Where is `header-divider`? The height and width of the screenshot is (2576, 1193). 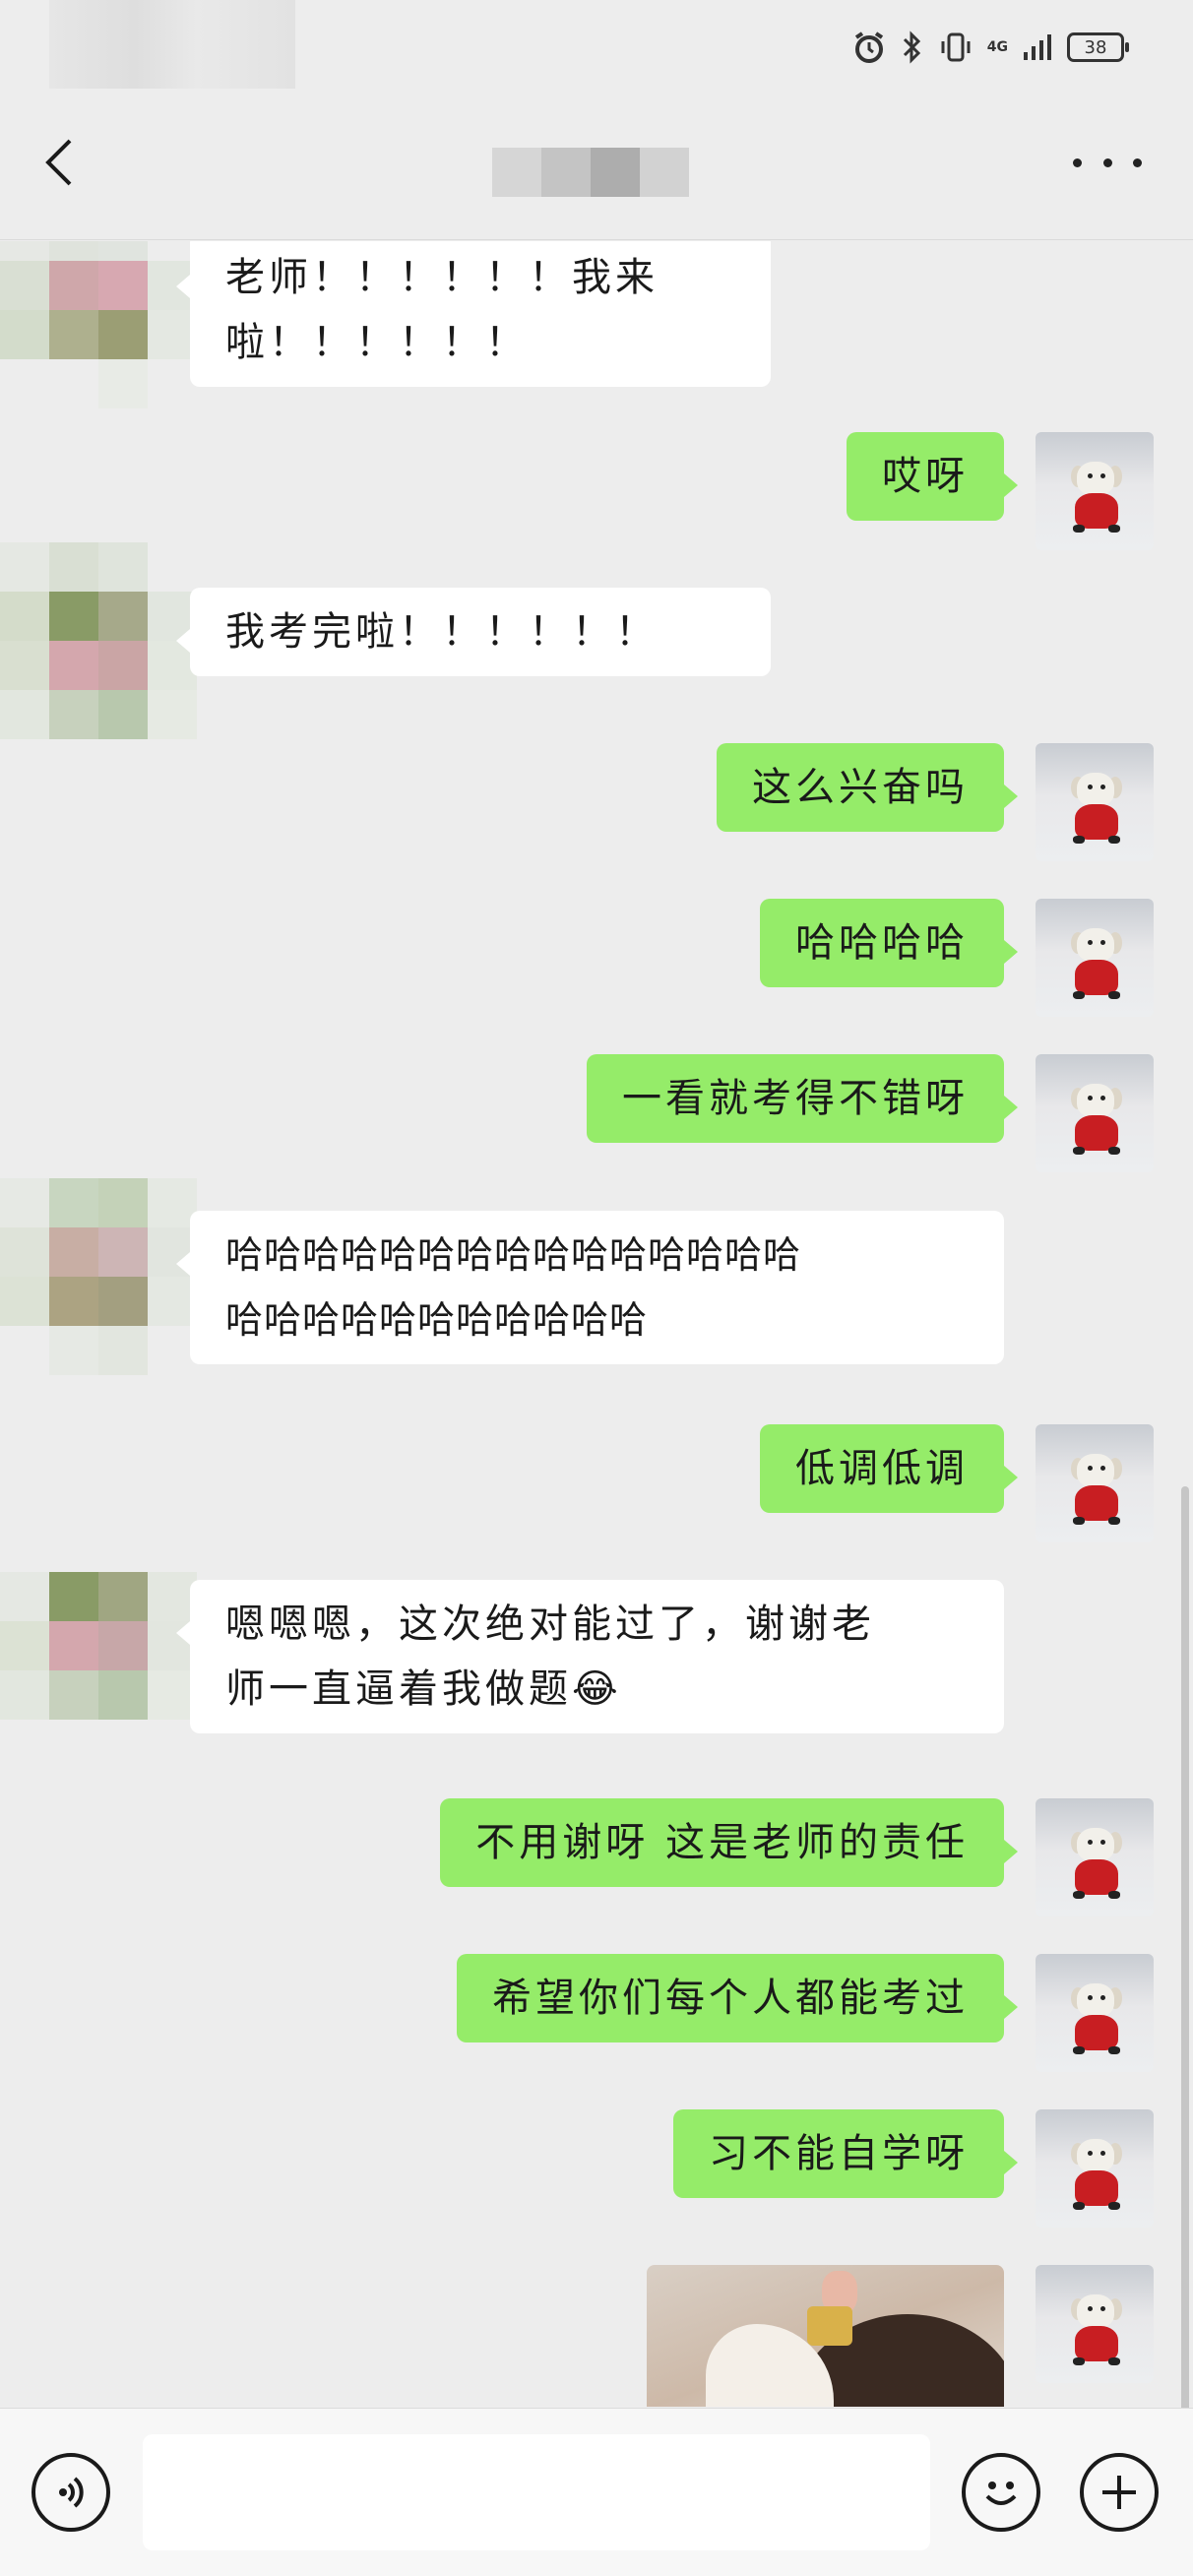 header-divider is located at coordinates (596, 239).